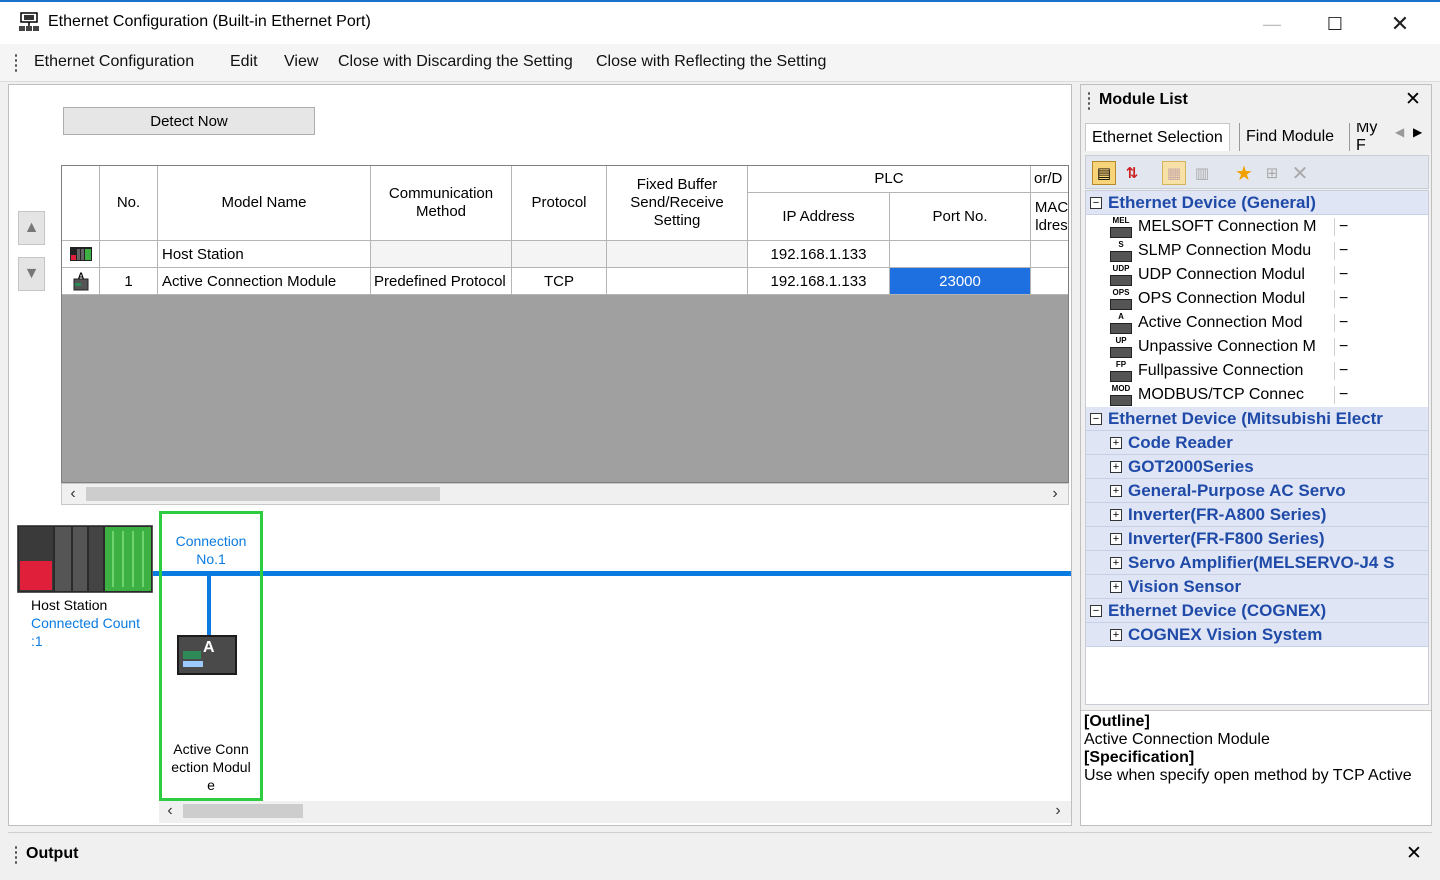 Image resolution: width=1440 pixels, height=880 pixels. Describe the element at coordinates (889, 179) in the screenshot. I see `header-plc: PLC` at that location.